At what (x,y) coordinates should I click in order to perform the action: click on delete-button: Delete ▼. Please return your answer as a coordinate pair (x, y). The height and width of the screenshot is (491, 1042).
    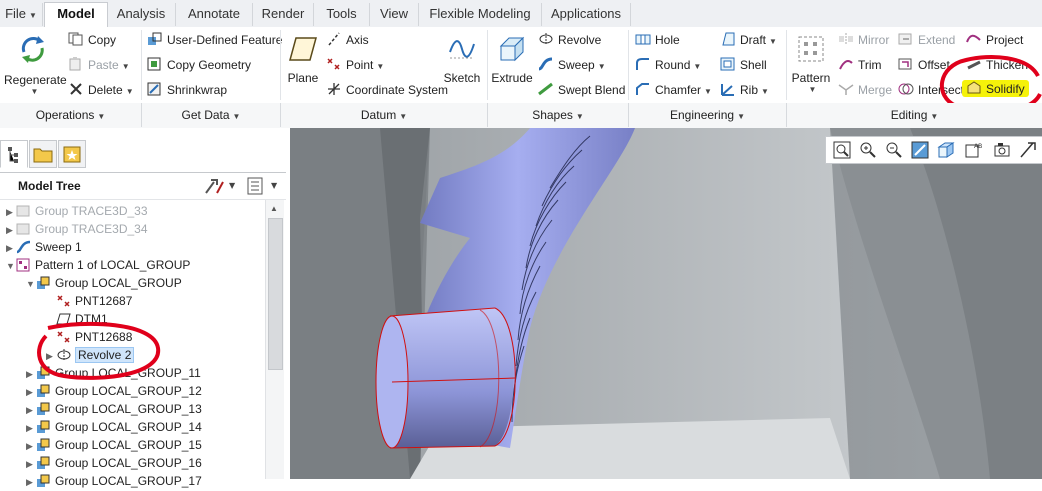
    Looking at the image, I should click on (101, 89).